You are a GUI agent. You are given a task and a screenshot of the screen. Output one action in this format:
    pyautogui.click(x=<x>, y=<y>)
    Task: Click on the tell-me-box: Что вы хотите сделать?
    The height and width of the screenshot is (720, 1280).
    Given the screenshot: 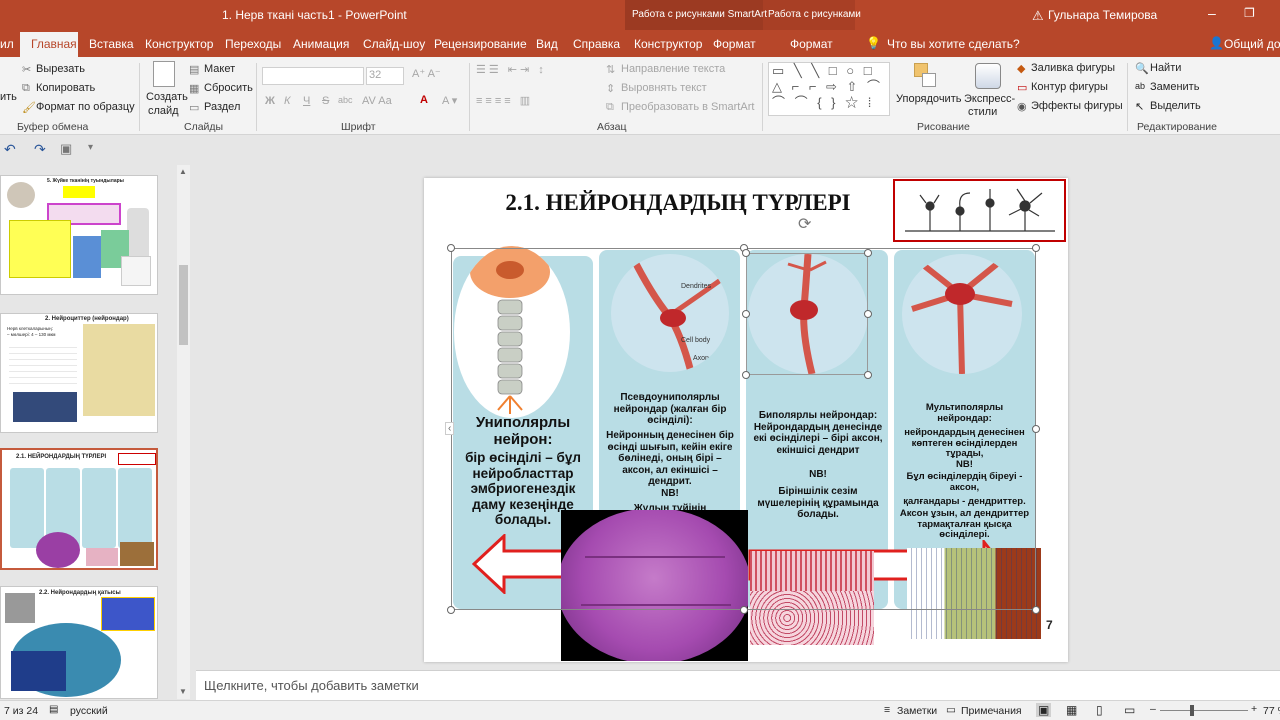 What is the action you would take?
    pyautogui.click(x=953, y=44)
    